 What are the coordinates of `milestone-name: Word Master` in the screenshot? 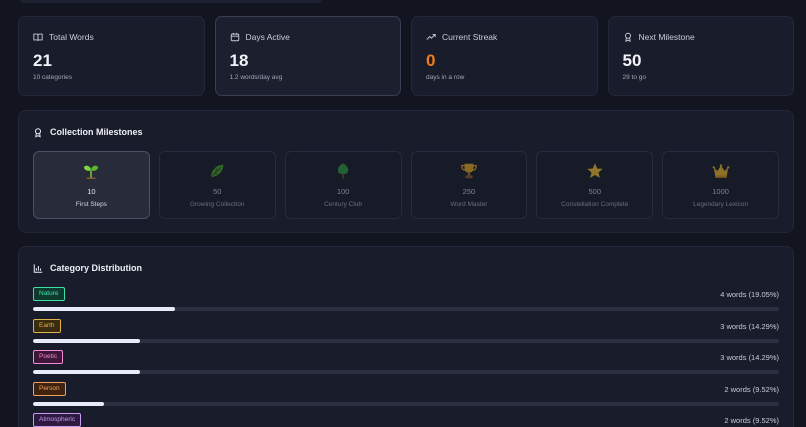 It's located at (469, 204).